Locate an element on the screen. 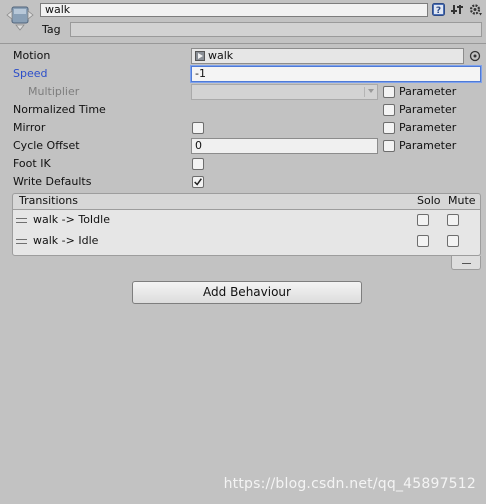 This screenshot has width=486, height=504. multiplier-parameter-checkbox is located at coordinates (389, 92).